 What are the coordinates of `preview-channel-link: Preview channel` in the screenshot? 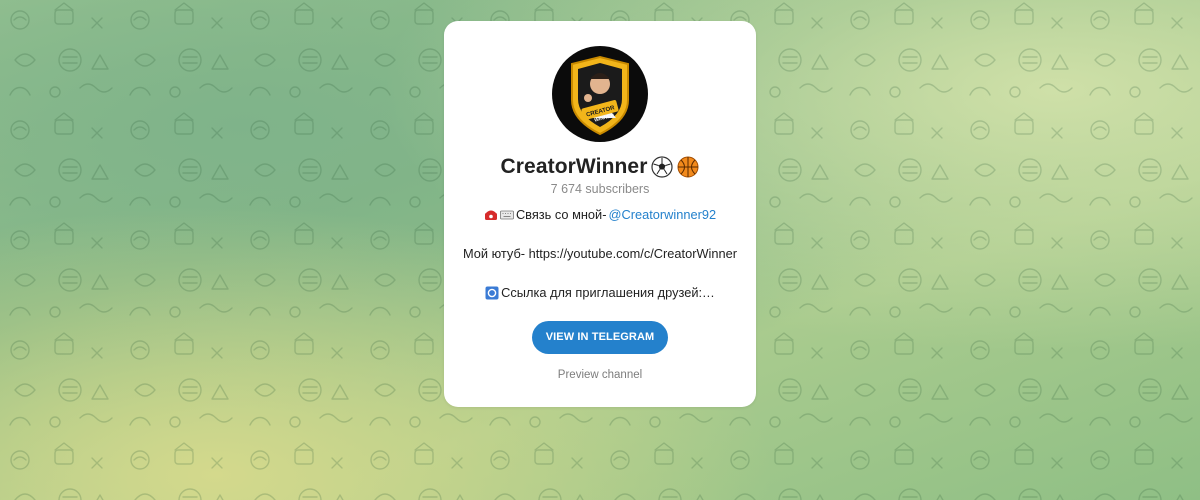 It's located at (600, 375).